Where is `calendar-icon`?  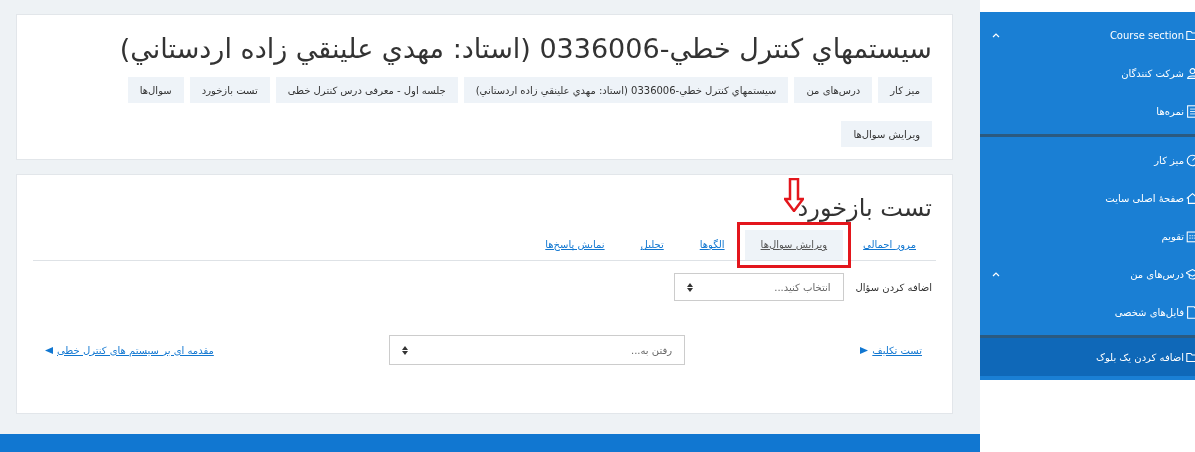
calendar-icon is located at coordinates (1190, 236).